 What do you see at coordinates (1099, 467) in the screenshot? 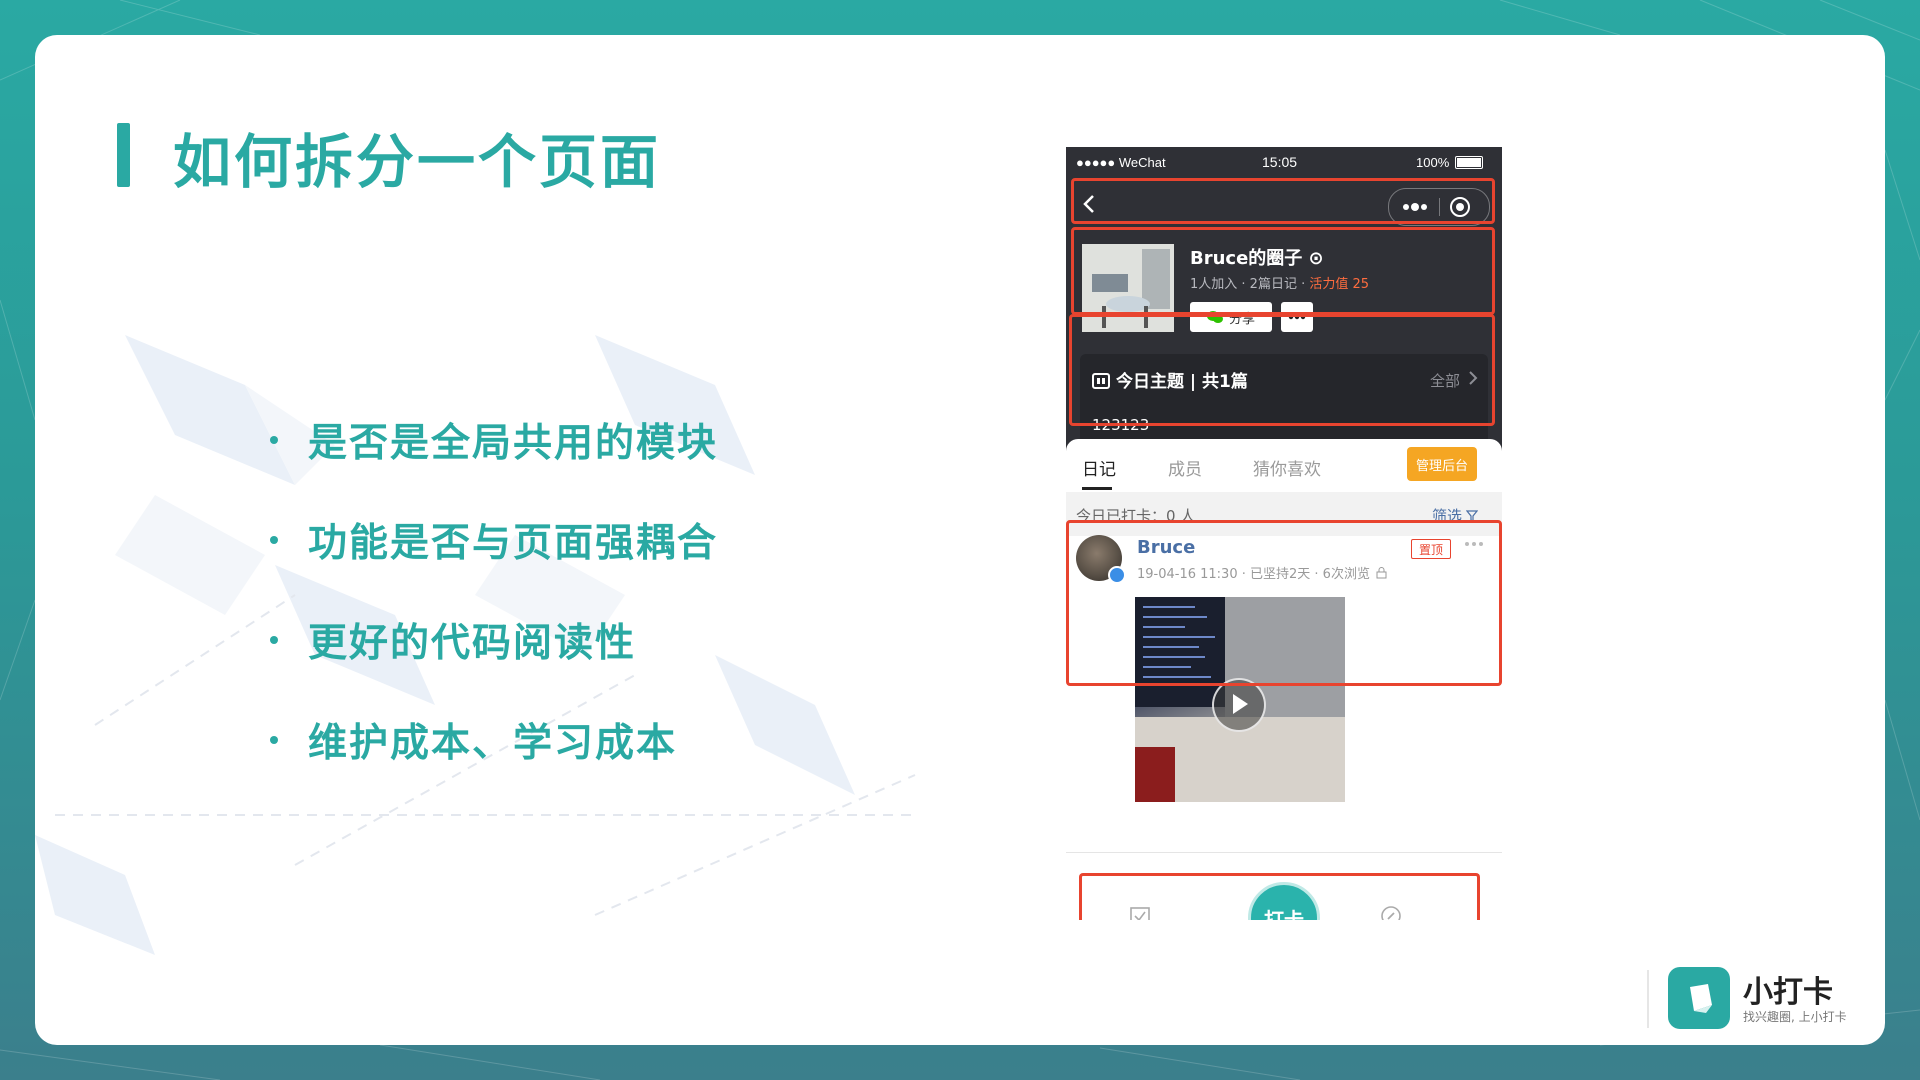
I see `tab-diary: 日记` at bounding box center [1099, 467].